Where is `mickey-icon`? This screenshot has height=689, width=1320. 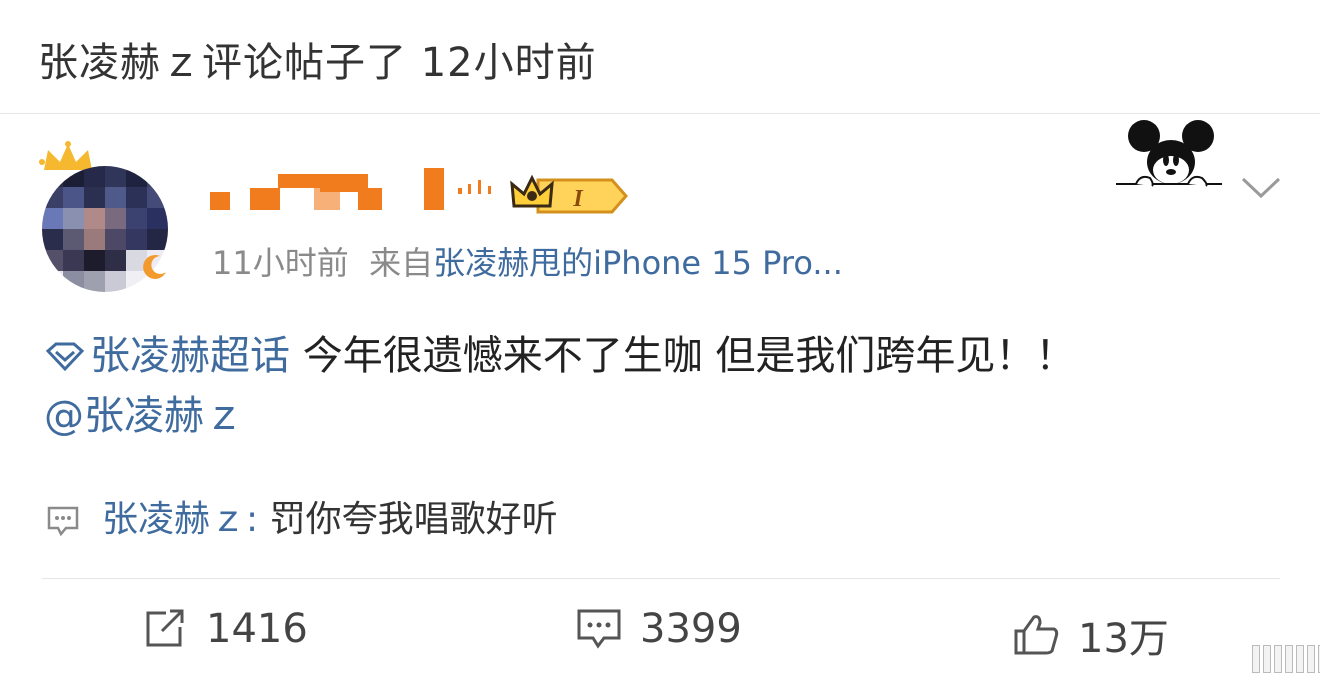 mickey-icon is located at coordinates (1169, 153).